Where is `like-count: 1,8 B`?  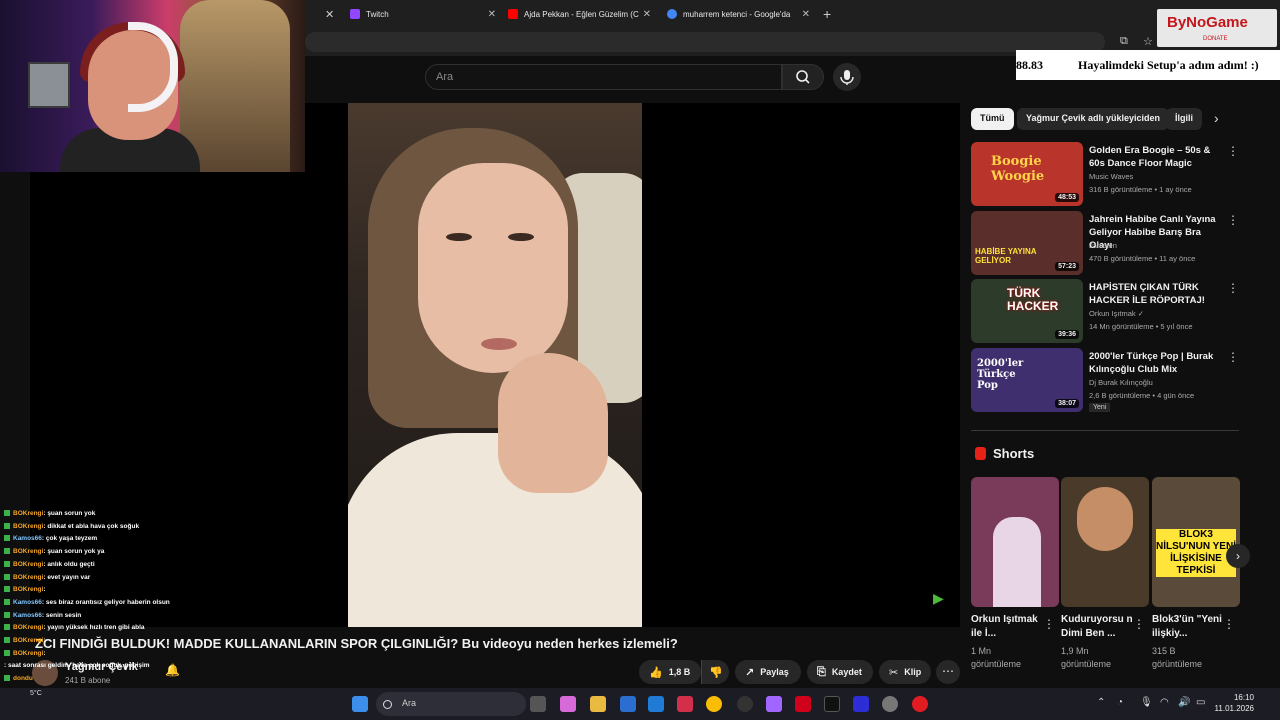
like-count: 1,8 B is located at coordinates (679, 672).